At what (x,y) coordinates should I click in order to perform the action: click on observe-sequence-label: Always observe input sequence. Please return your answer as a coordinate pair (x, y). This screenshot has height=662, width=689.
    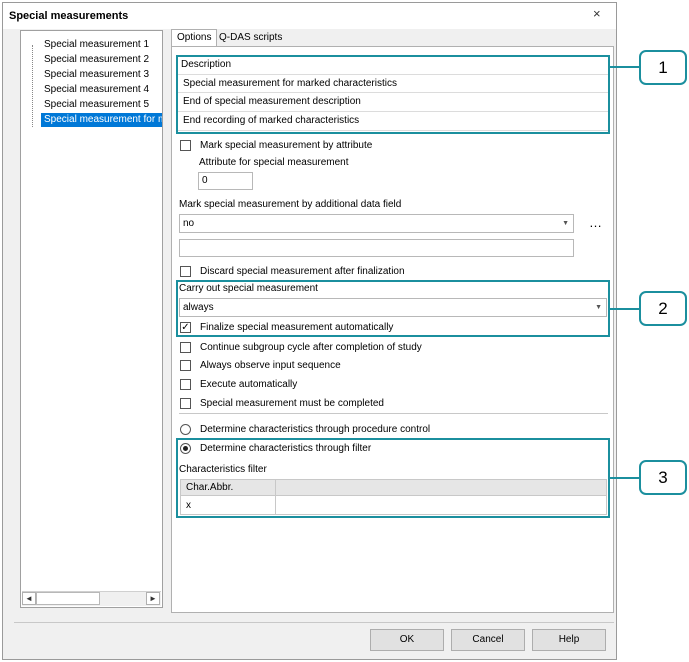
    Looking at the image, I should click on (270, 365).